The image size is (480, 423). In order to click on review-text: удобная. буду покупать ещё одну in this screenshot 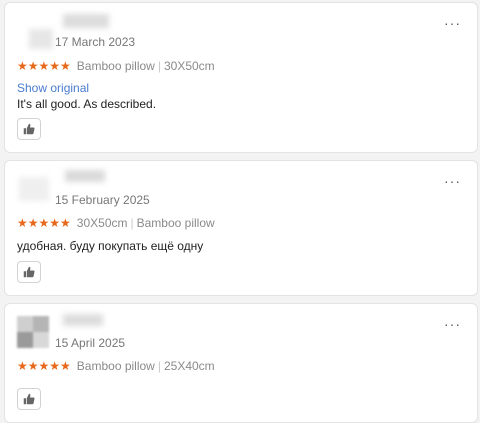, I will do `click(110, 246)`.